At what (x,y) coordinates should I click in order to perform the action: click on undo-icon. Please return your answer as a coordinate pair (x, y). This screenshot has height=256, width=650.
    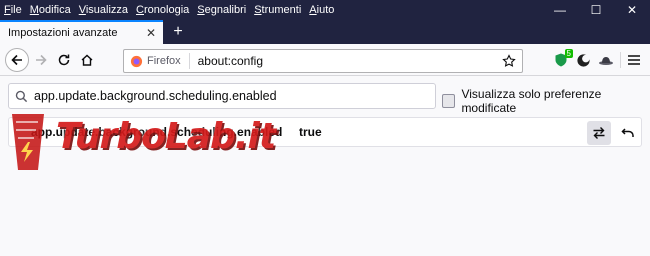
    Looking at the image, I should click on (627, 132).